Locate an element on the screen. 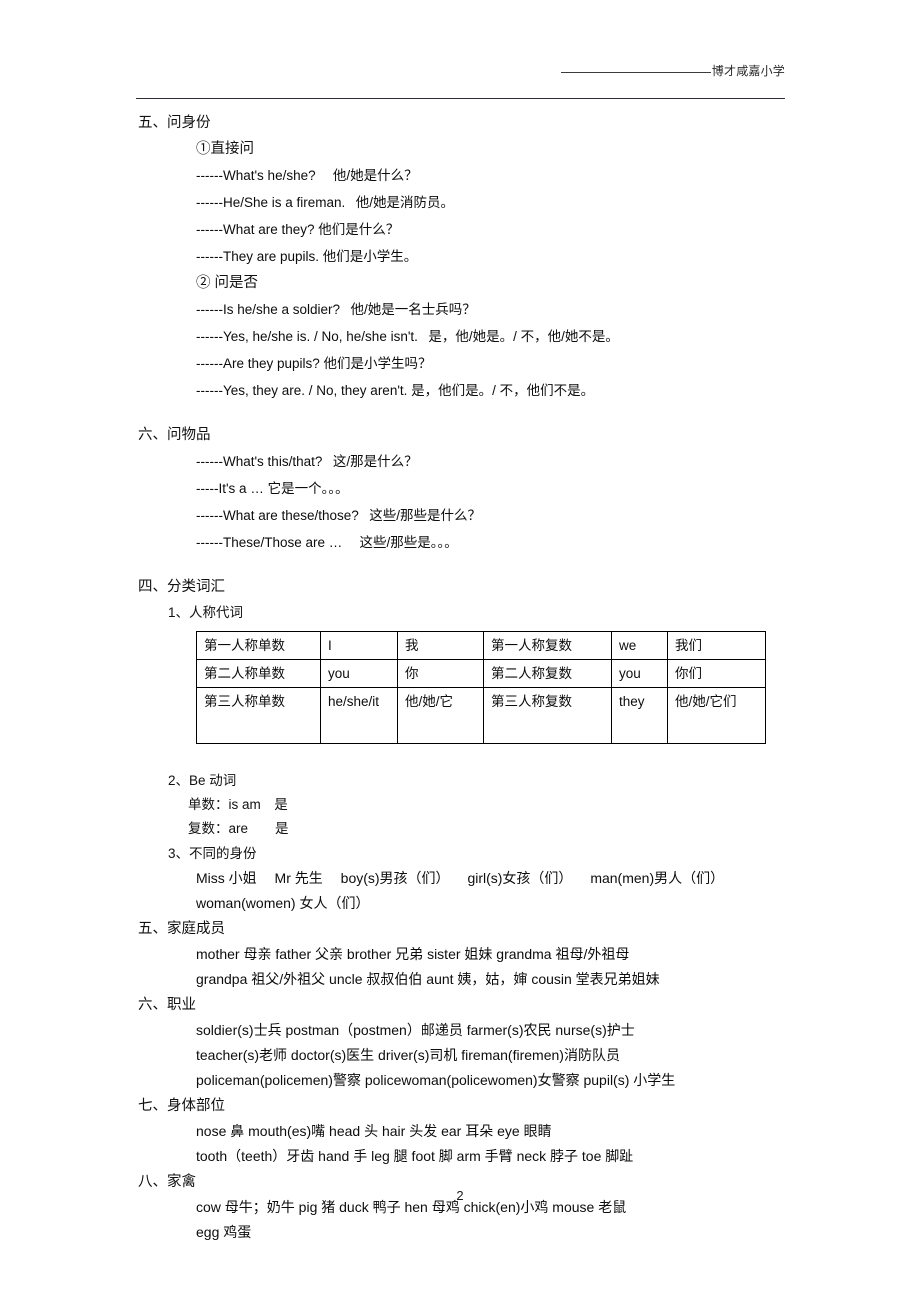  dialogue-line: ------Are they pupils? 他们是小学生吗？ is located at coordinates (314, 363).